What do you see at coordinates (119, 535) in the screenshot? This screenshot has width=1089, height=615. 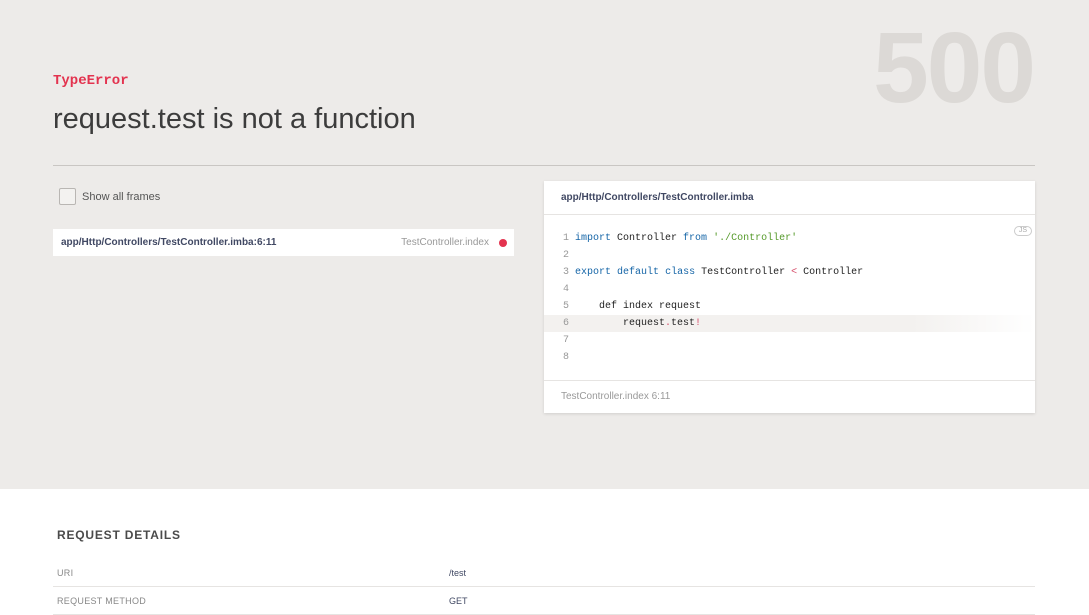 I see `request-details-title: REQUEST DETAILS` at bounding box center [119, 535].